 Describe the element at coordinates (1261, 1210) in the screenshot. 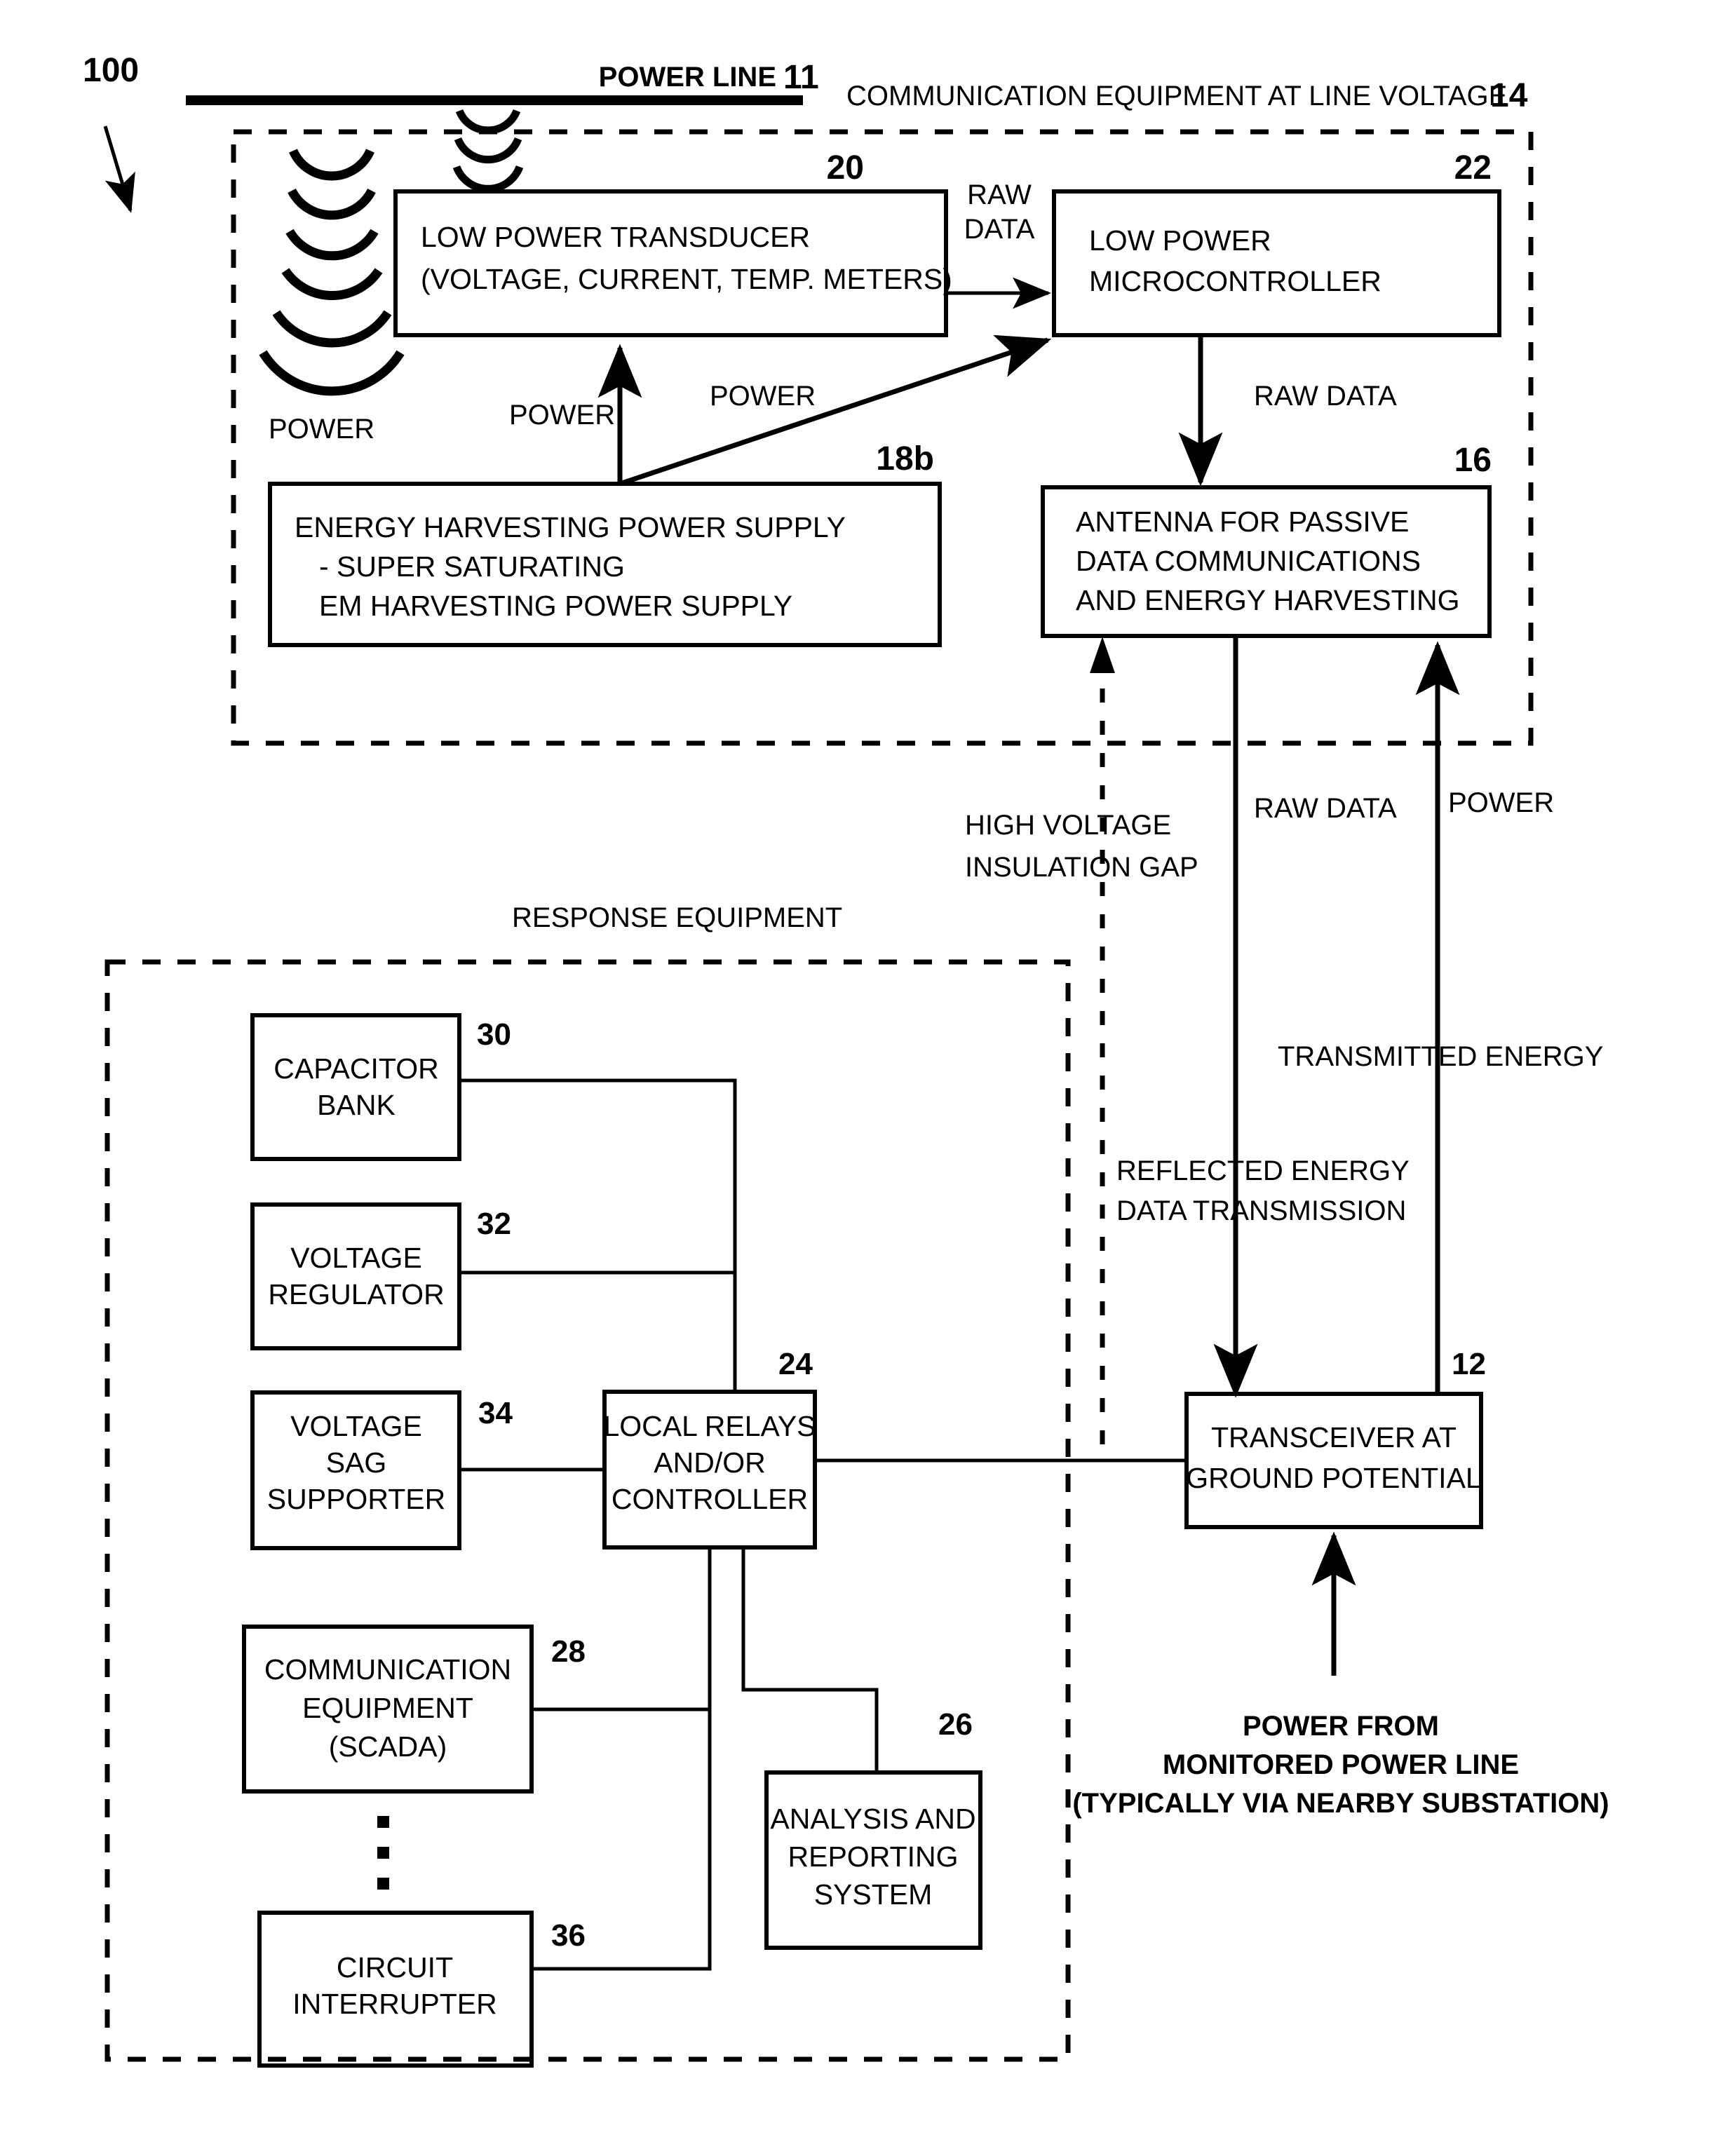

I see `reflected-energy-label-line2: DATA TRANSMISSION` at that location.